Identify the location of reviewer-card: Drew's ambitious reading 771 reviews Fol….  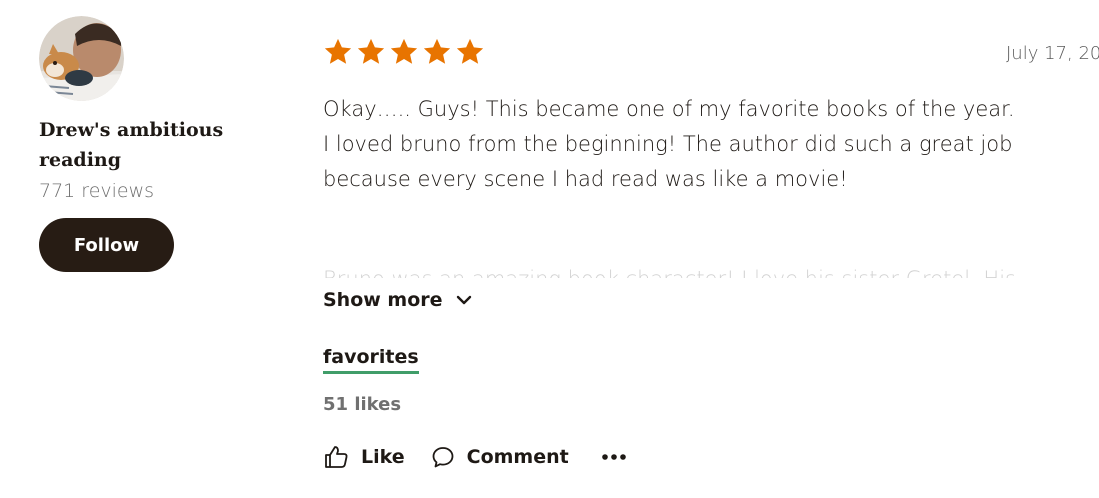
(159, 144).